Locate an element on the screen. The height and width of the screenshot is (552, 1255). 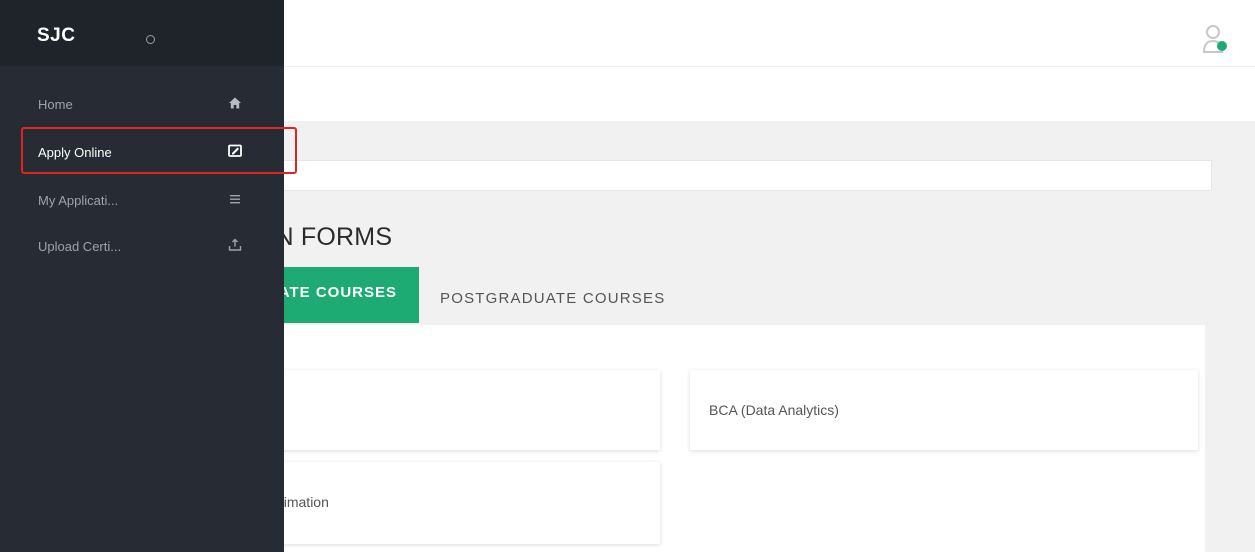
home-icon is located at coordinates (235, 103).